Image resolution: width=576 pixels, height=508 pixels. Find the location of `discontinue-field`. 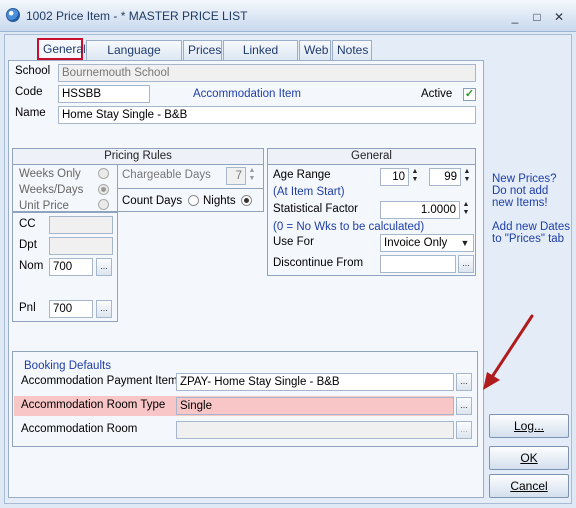

discontinue-field is located at coordinates (418, 264).